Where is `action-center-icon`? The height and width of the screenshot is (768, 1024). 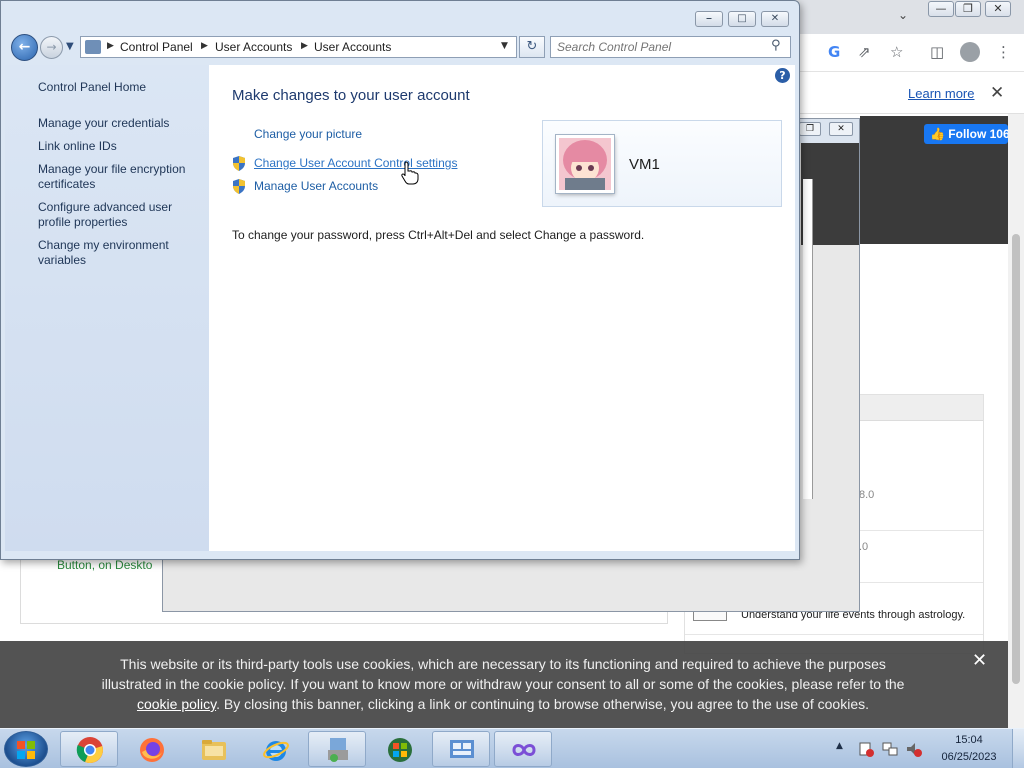 action-center-icon is located at coordinates (866, 749).